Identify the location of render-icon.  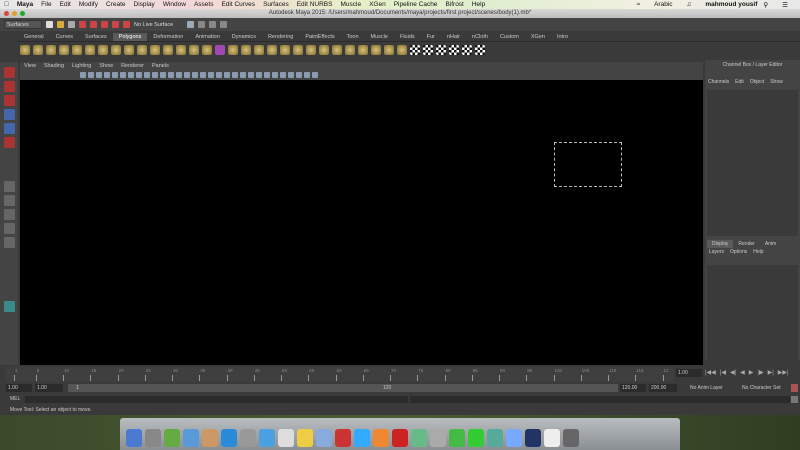
(202, 24).